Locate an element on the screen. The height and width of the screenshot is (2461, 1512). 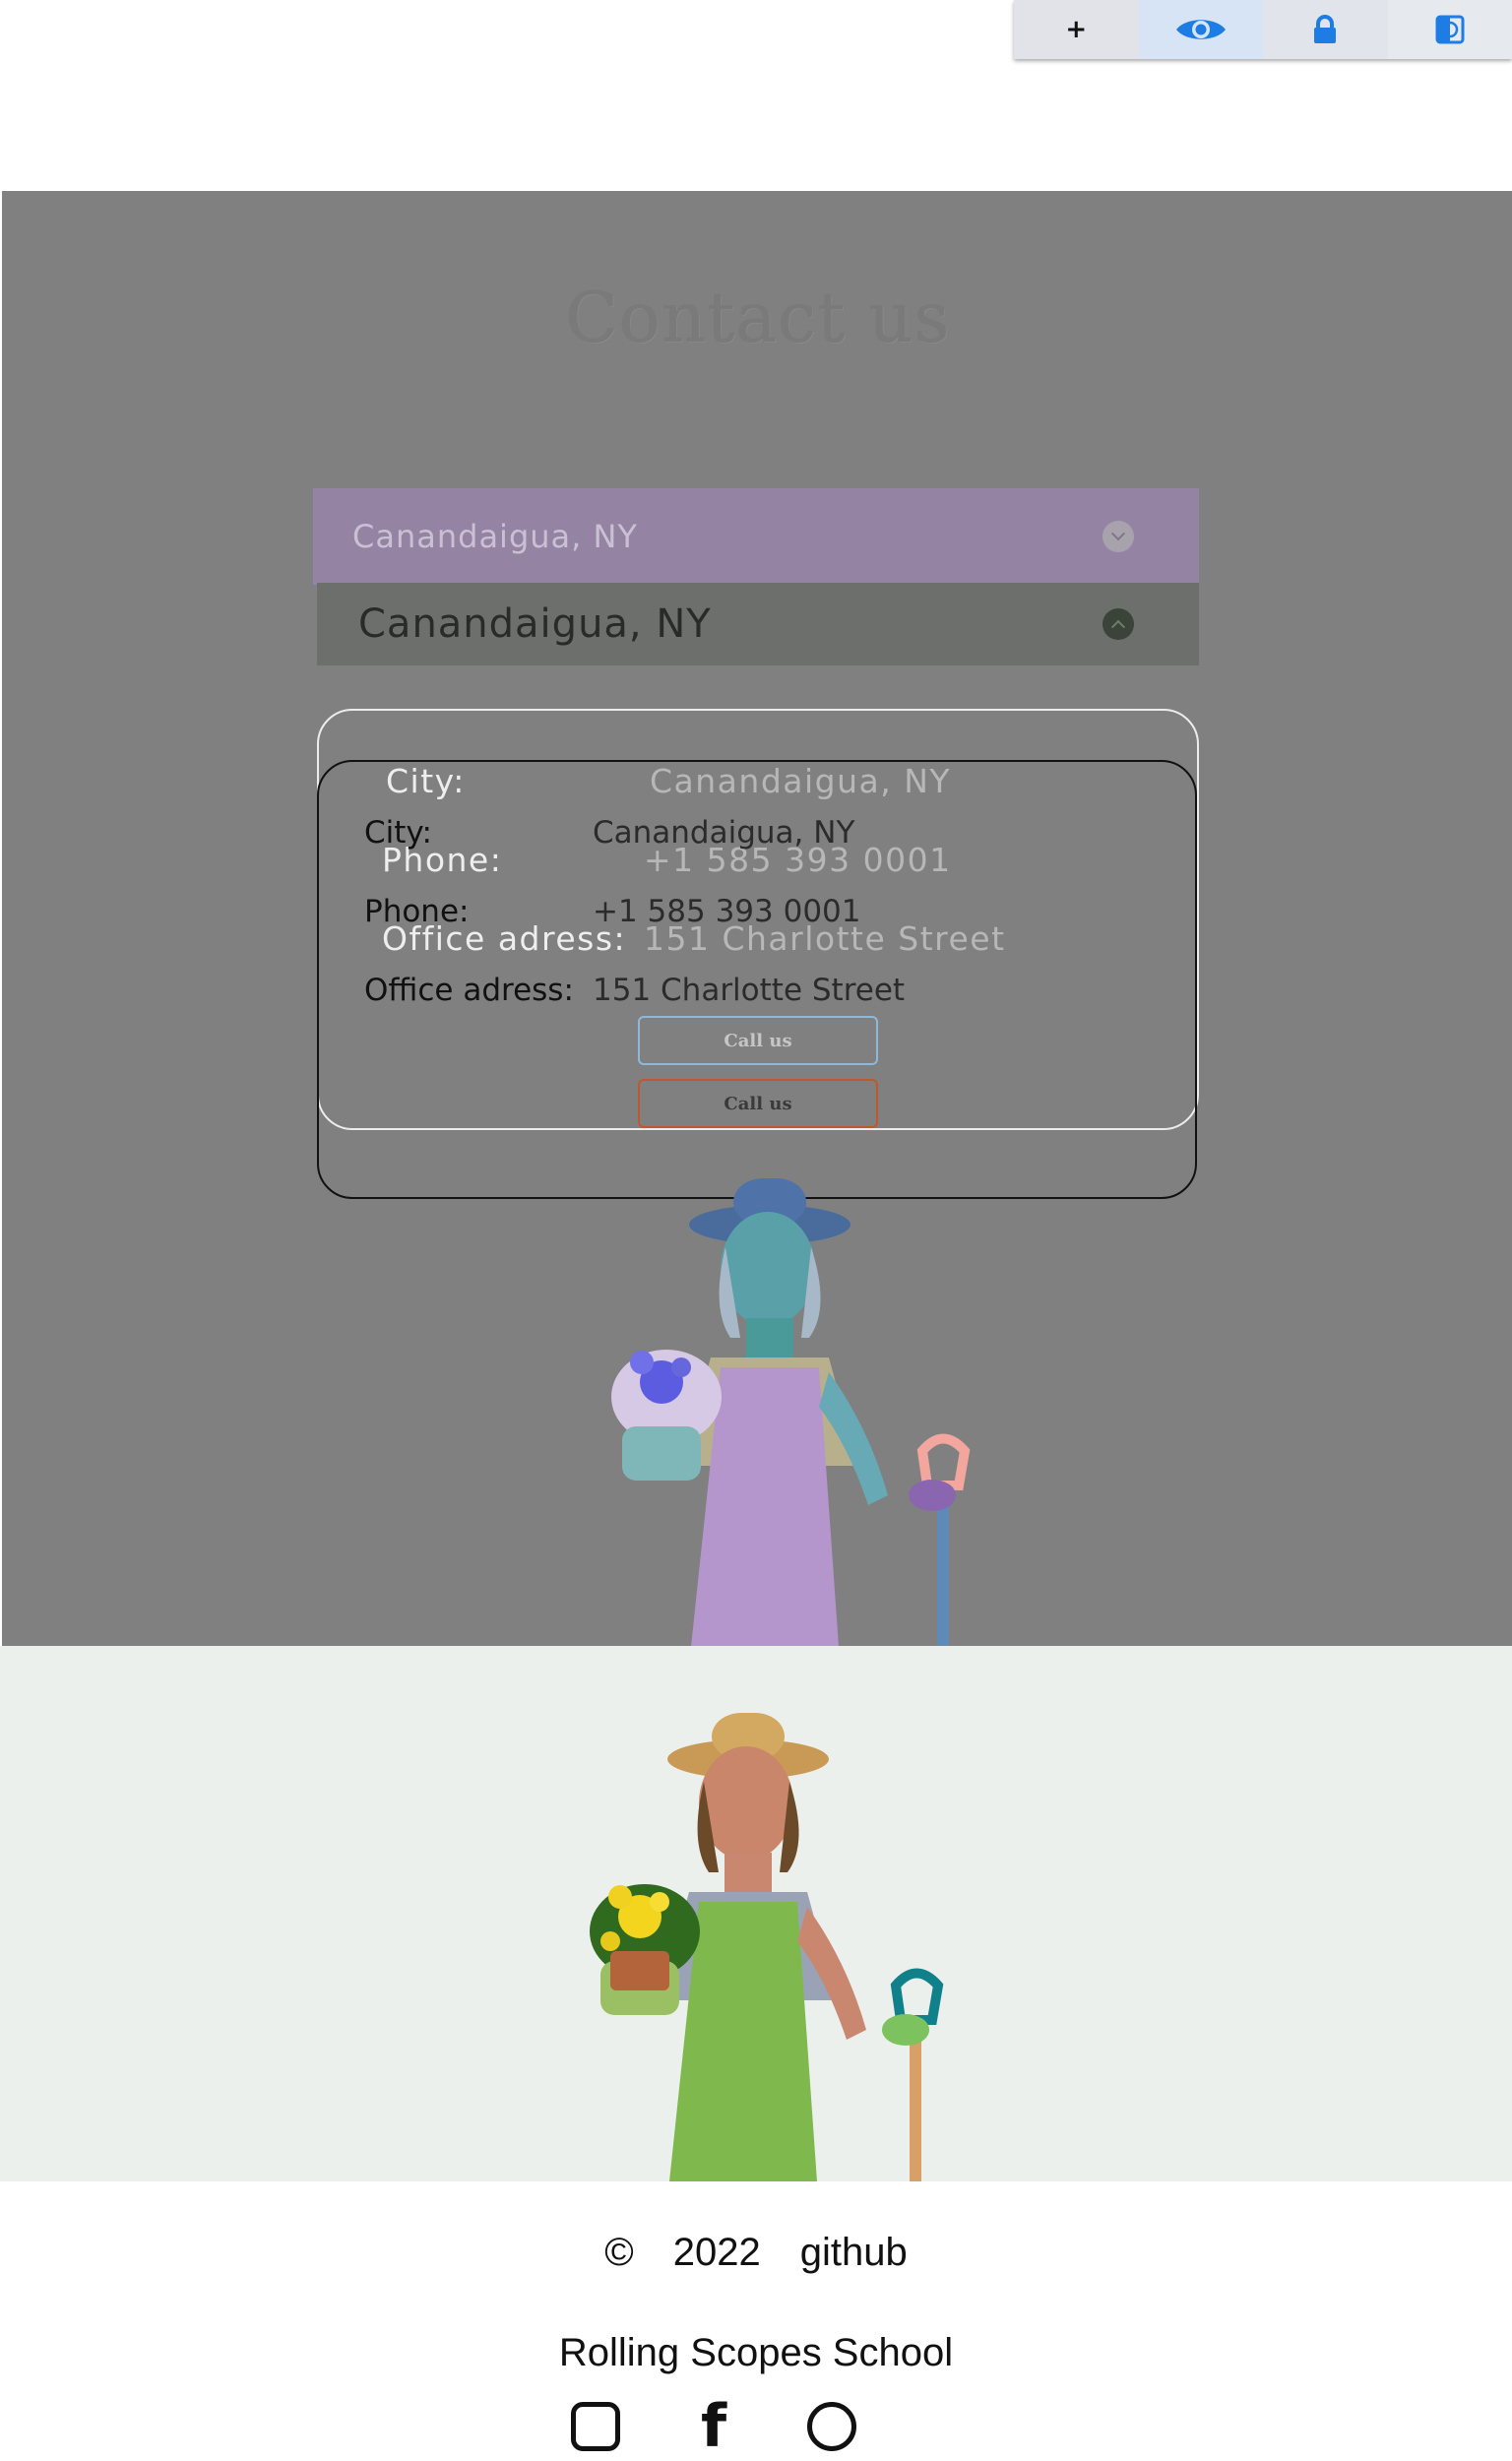
split-view-icon is located at coordinates (1450, 29).